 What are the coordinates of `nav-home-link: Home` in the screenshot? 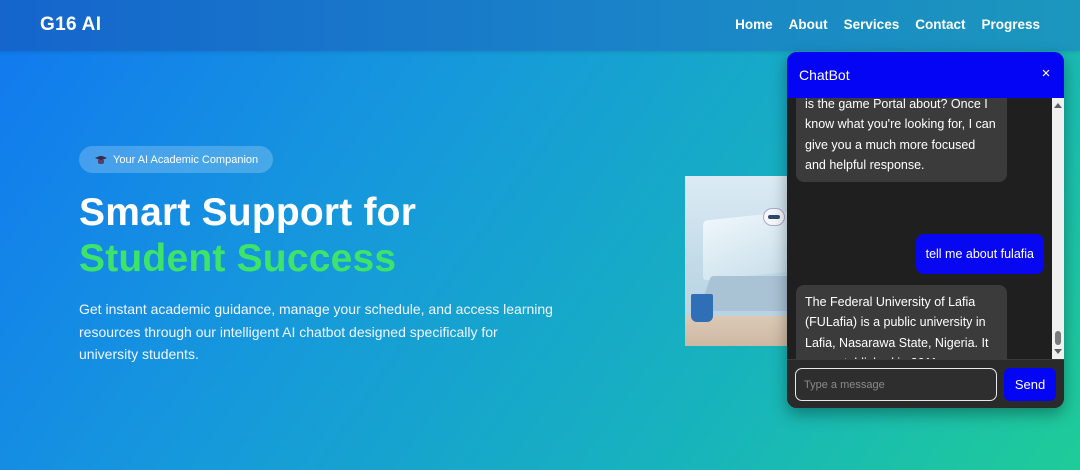 It's located at (754, 24).